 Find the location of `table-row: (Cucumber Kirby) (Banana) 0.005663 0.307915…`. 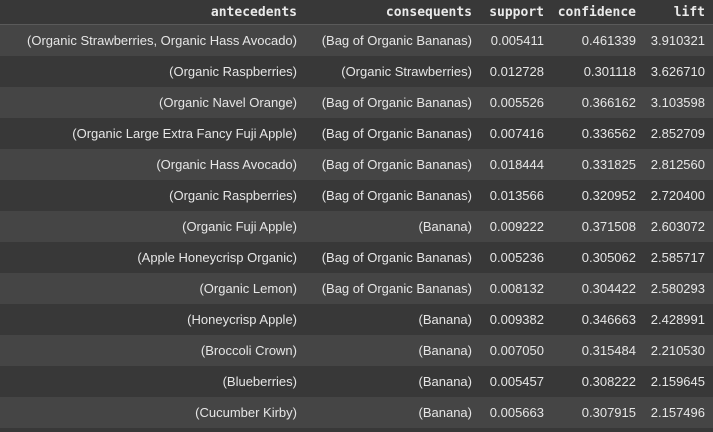

table-row: (Cucumber Kirby) (Banana) 0.005663 0.307915… is located at coordinates (356, 412).